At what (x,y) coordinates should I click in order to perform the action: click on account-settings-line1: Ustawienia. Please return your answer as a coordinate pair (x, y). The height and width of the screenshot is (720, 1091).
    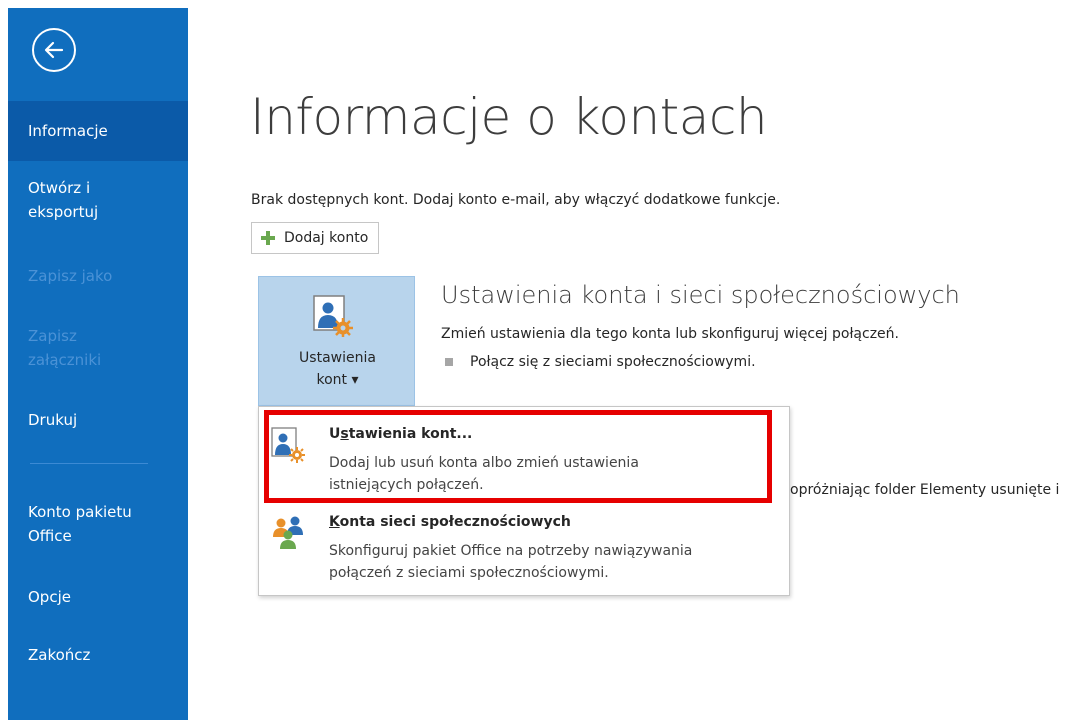
    Looking at the image, I should click on (337, 358).